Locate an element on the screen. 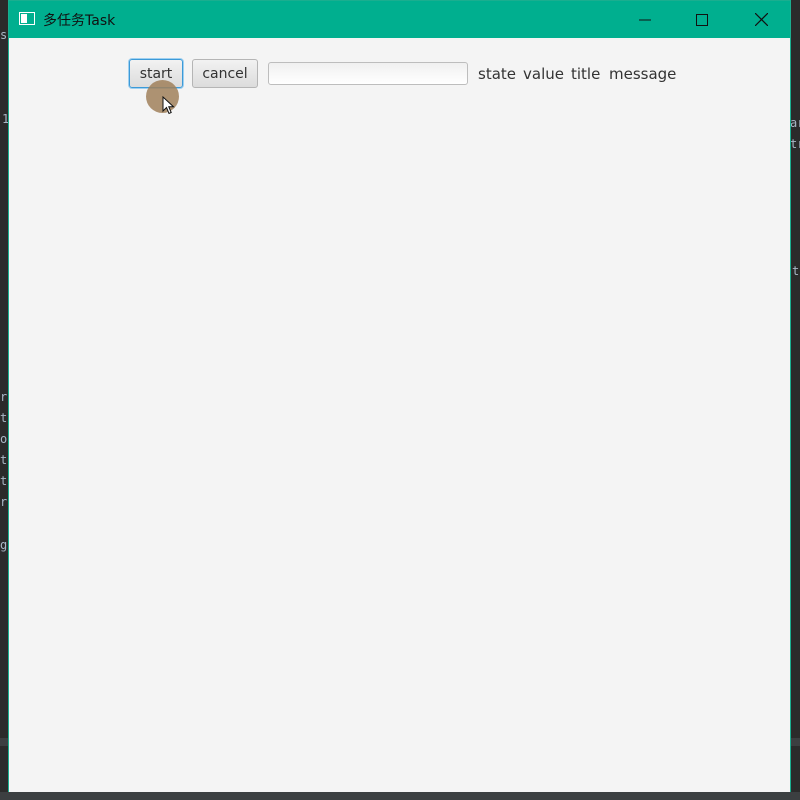 The image size is (800, 800). window-title: 多任务Task is located at coordinates (79, 21).